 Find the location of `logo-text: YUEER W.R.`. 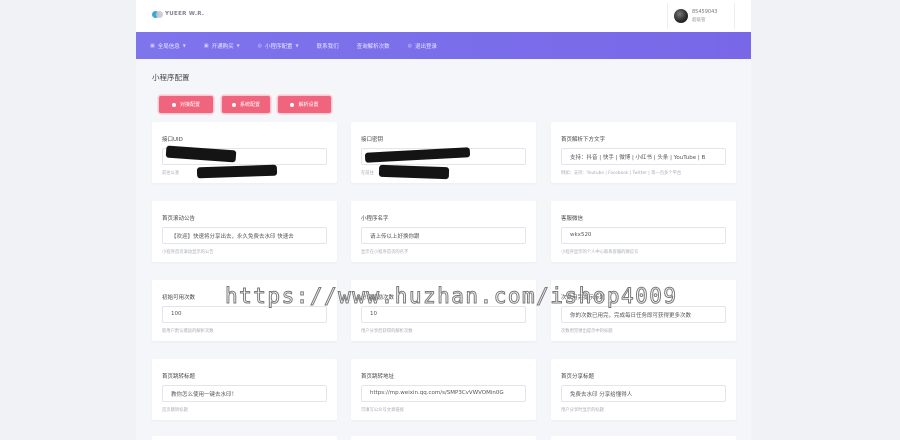

logo-text: YUEER W.R. is located at coordinates (185, 14).